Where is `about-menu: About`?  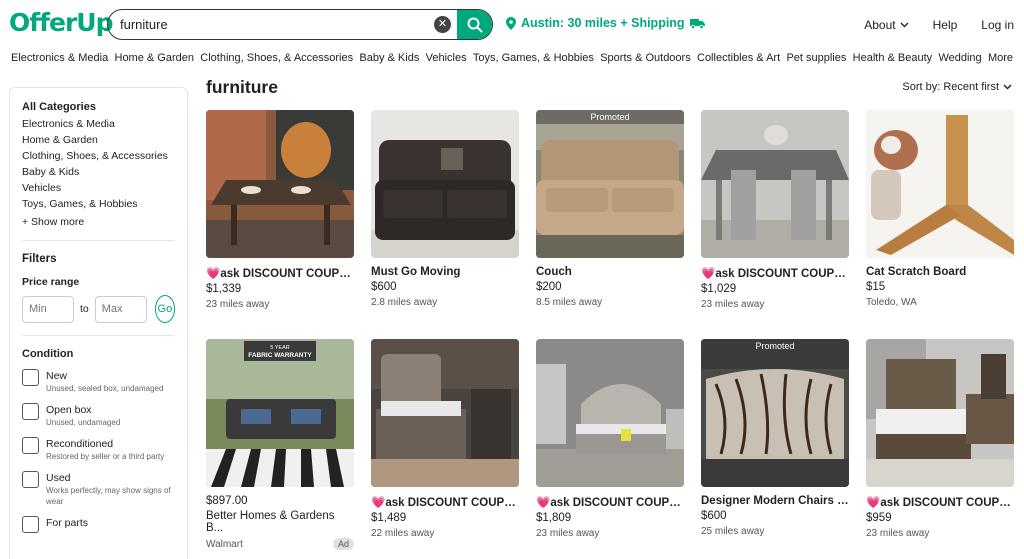 about-menu: About is located at coordinates (886, 25).